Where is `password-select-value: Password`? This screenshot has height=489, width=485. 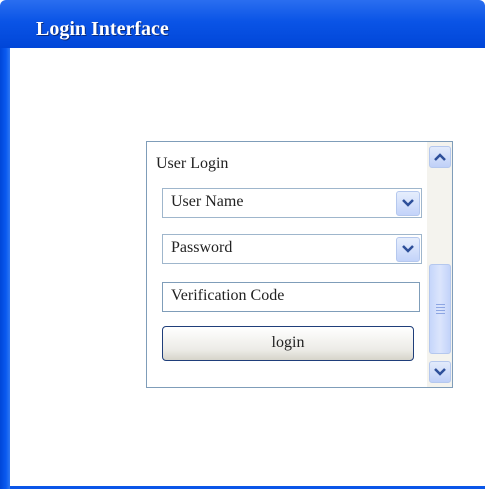 password-select-value: Password is located at coordinates (202, 247).